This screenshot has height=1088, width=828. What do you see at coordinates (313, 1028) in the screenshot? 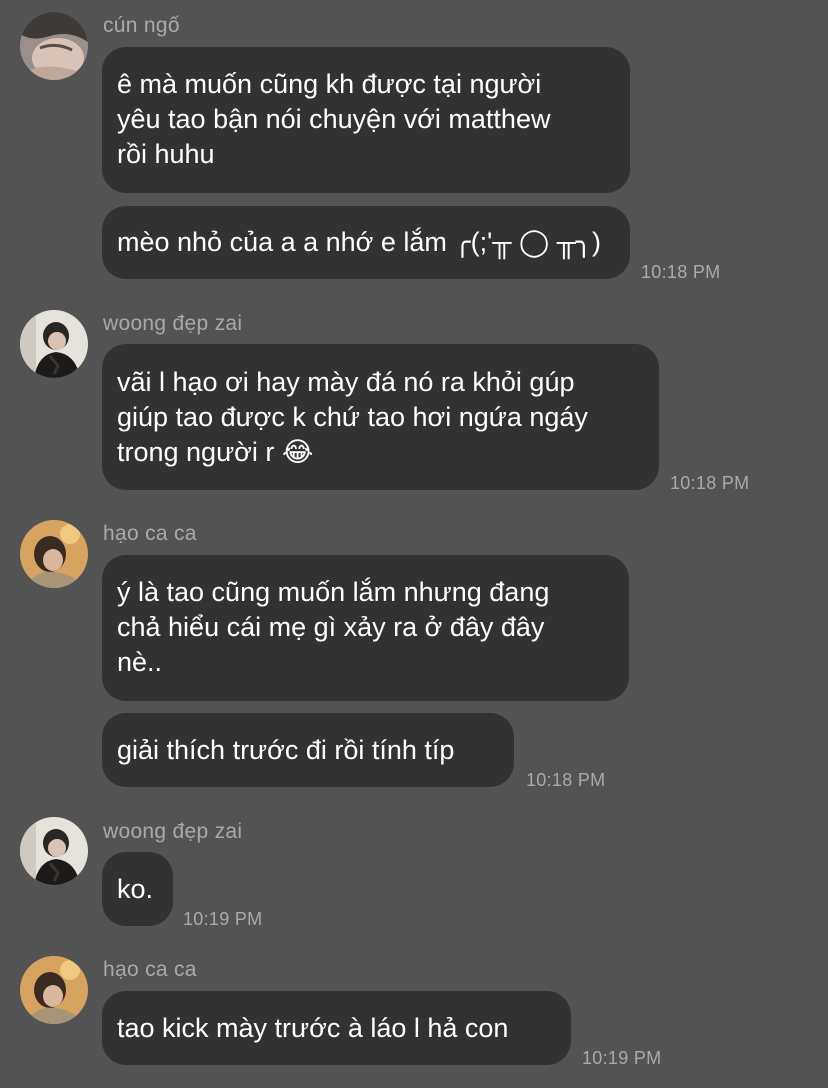
I see `message-text: tao kick mày trước à láo l hả con` at bounding box center [313, 1028].